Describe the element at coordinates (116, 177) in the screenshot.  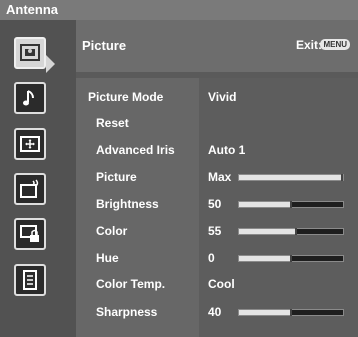
I see `setting-label: Picture` at that location.